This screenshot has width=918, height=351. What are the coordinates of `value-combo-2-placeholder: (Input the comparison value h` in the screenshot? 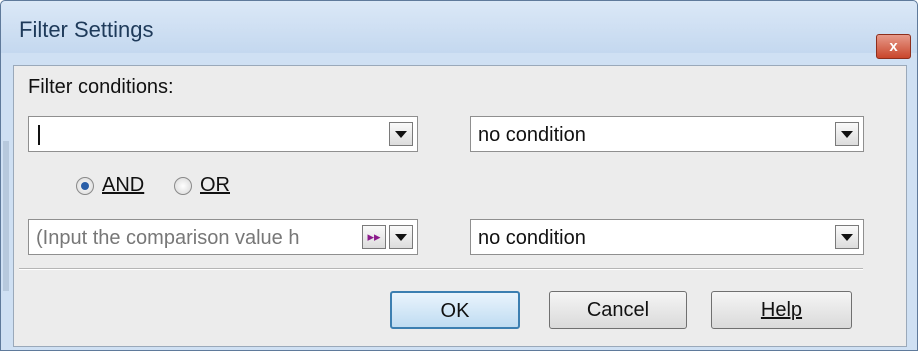 It's located at (168, 238).